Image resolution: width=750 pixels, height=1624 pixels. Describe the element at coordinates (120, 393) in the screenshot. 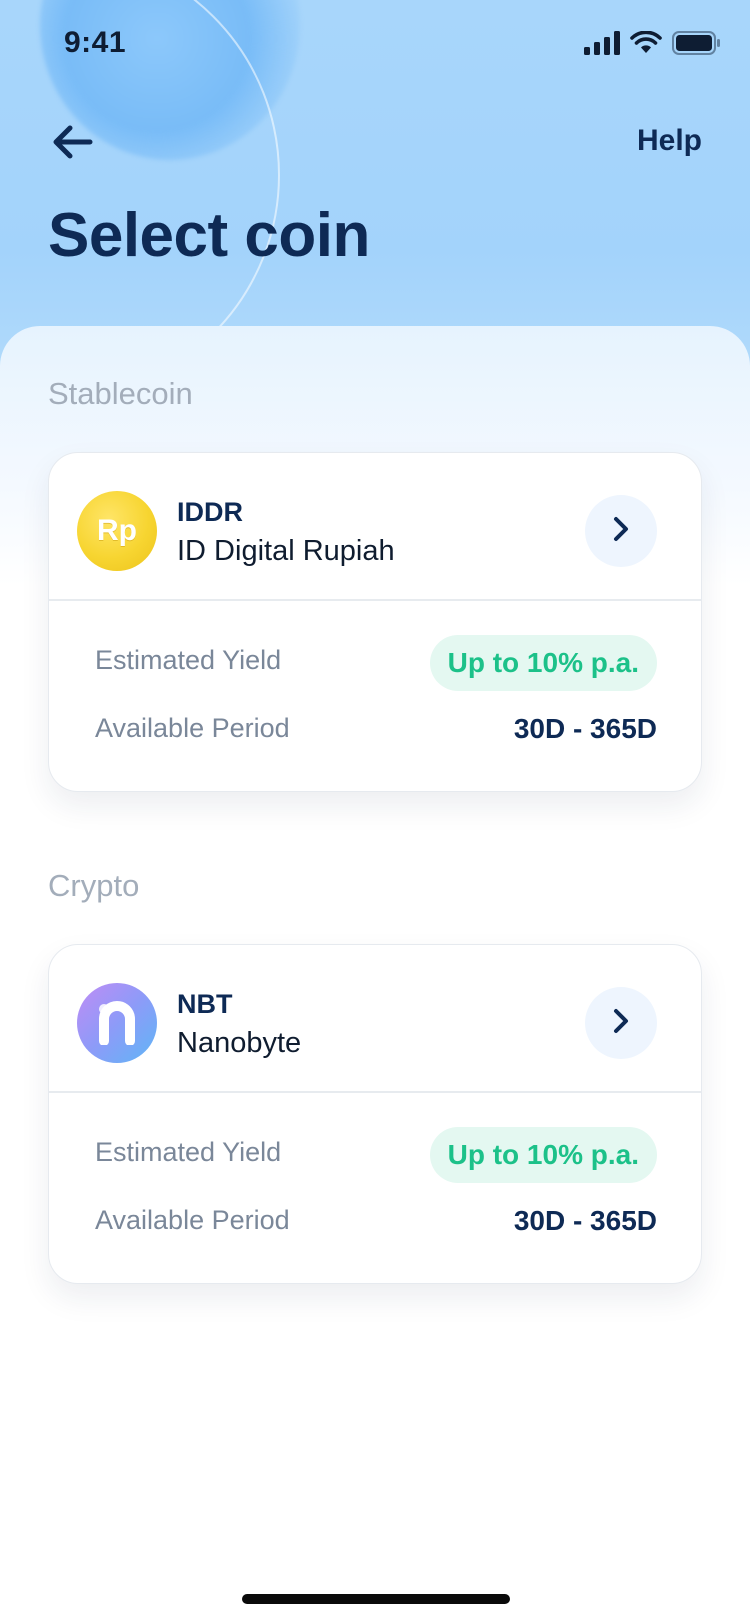

I see `section-label-stablecoin: Stablecoin` at that location.